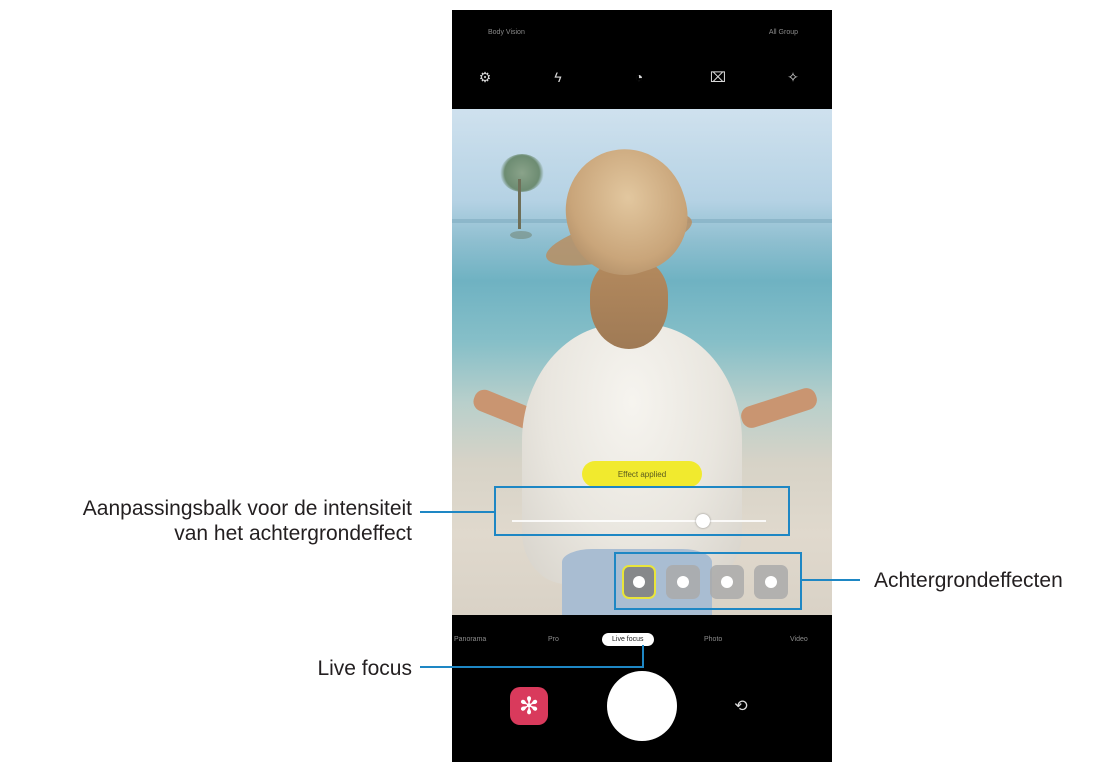  Describe the element at coordinates (506, 32) in the screenshot. I see `status-left-text: Body Vision` at that location.